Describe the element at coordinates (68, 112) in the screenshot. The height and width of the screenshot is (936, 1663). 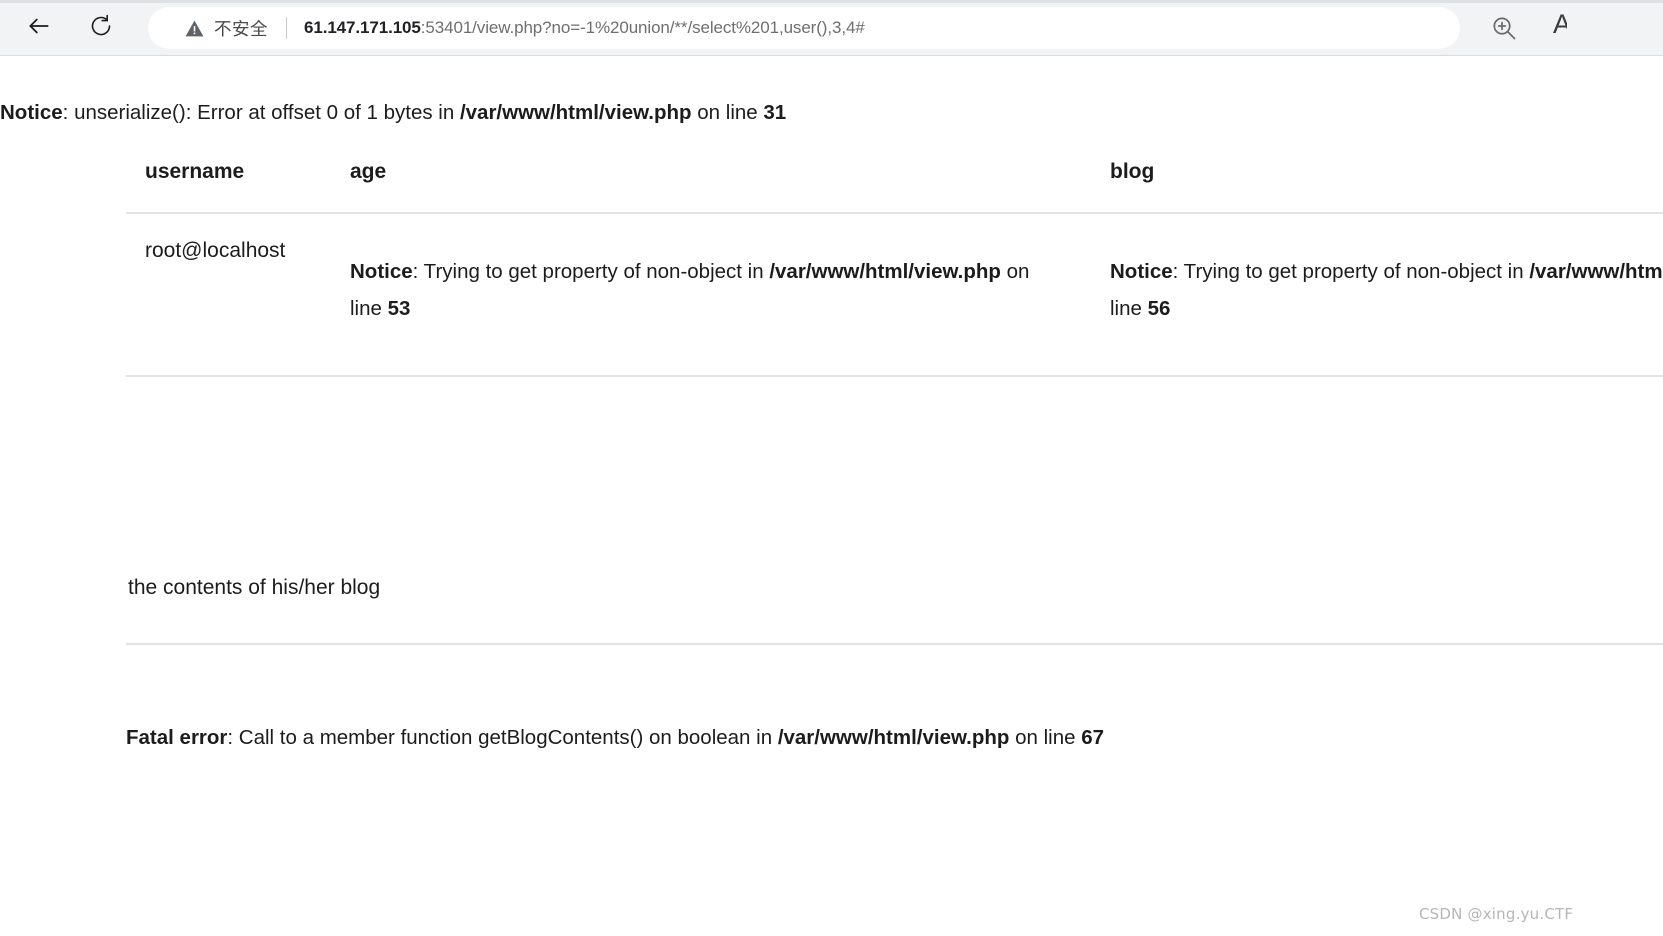
I see `notice-colon: :` at that location.